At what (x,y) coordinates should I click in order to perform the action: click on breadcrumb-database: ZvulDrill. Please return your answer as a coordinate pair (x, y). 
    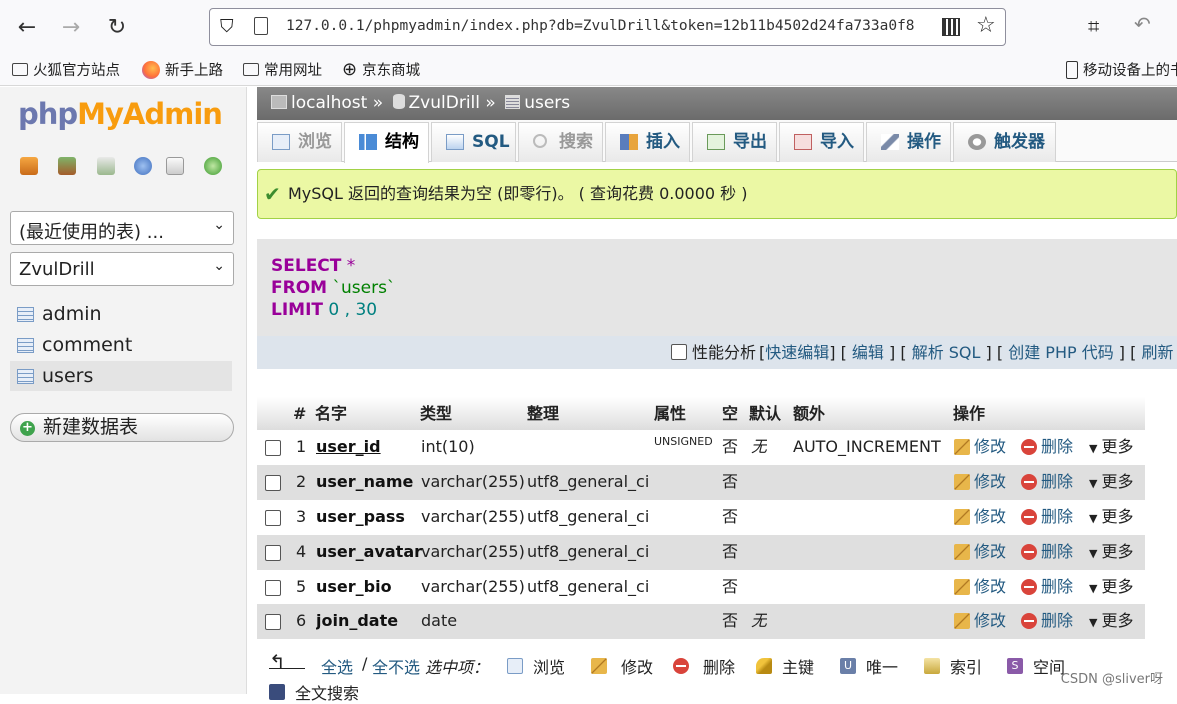
    Looking at the image, I should click on (444, 103).